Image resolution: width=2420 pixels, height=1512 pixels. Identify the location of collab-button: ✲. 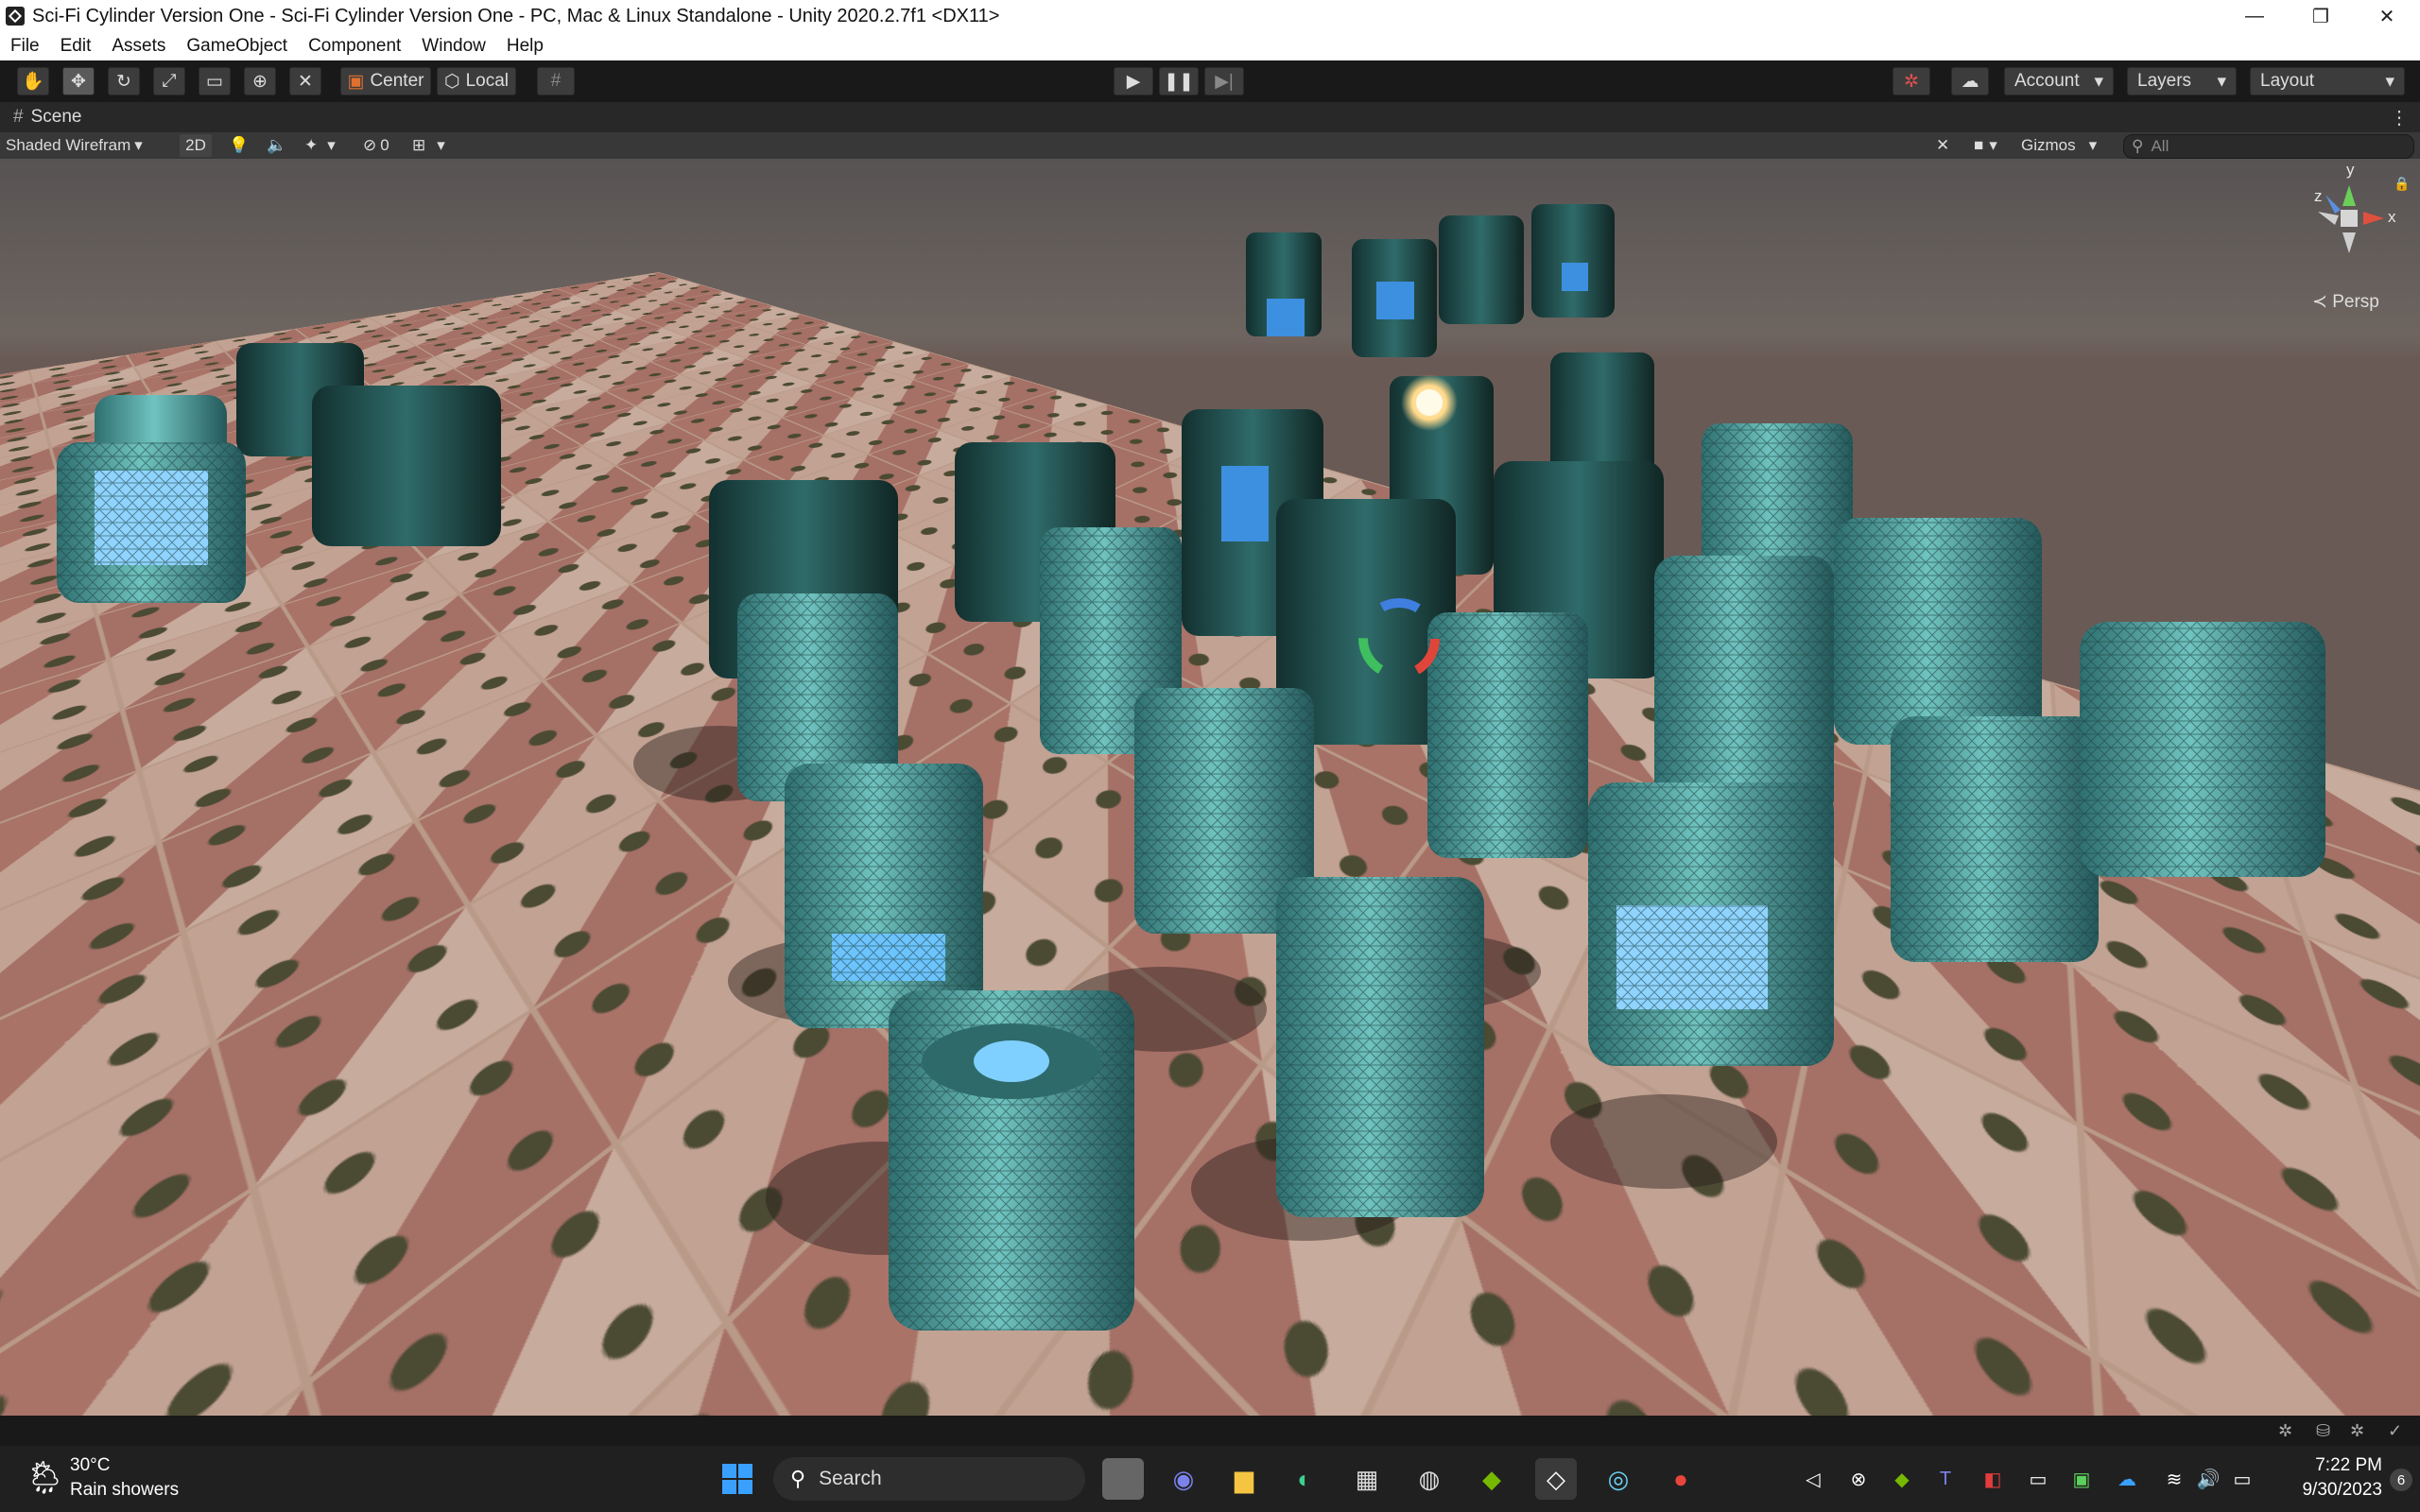
(1911, 81).